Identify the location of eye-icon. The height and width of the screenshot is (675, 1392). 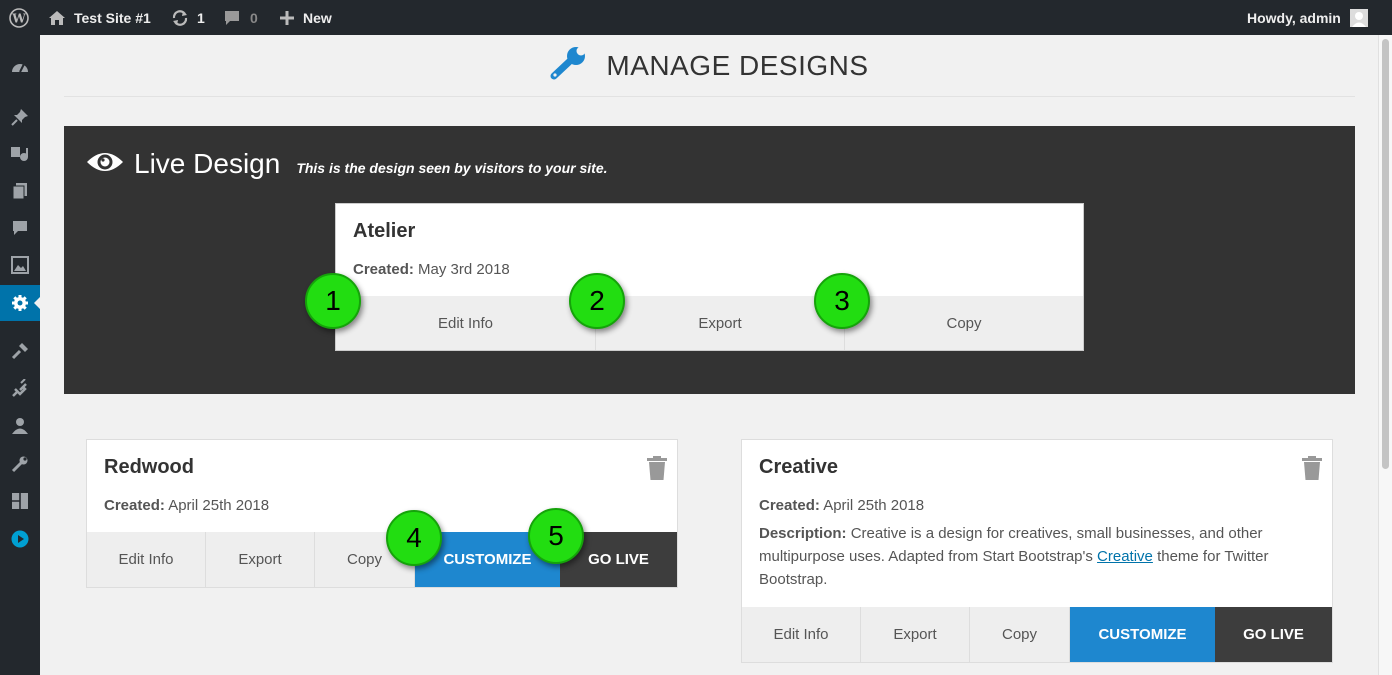
(105, 164).